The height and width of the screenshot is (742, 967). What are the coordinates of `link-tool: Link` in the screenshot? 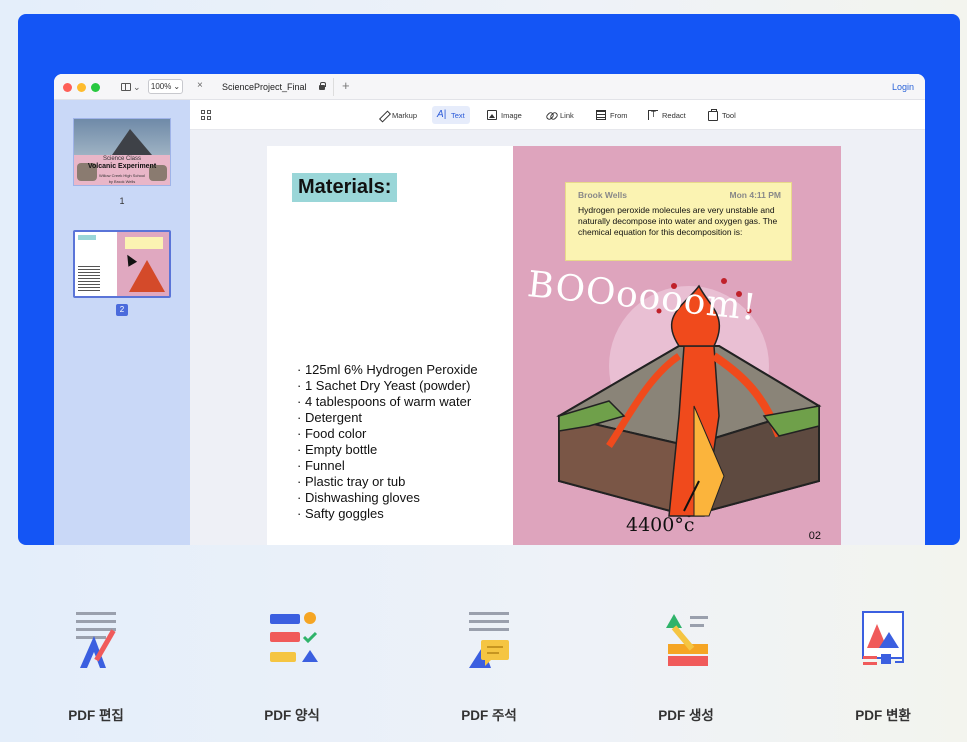 It's located at (560, 115).